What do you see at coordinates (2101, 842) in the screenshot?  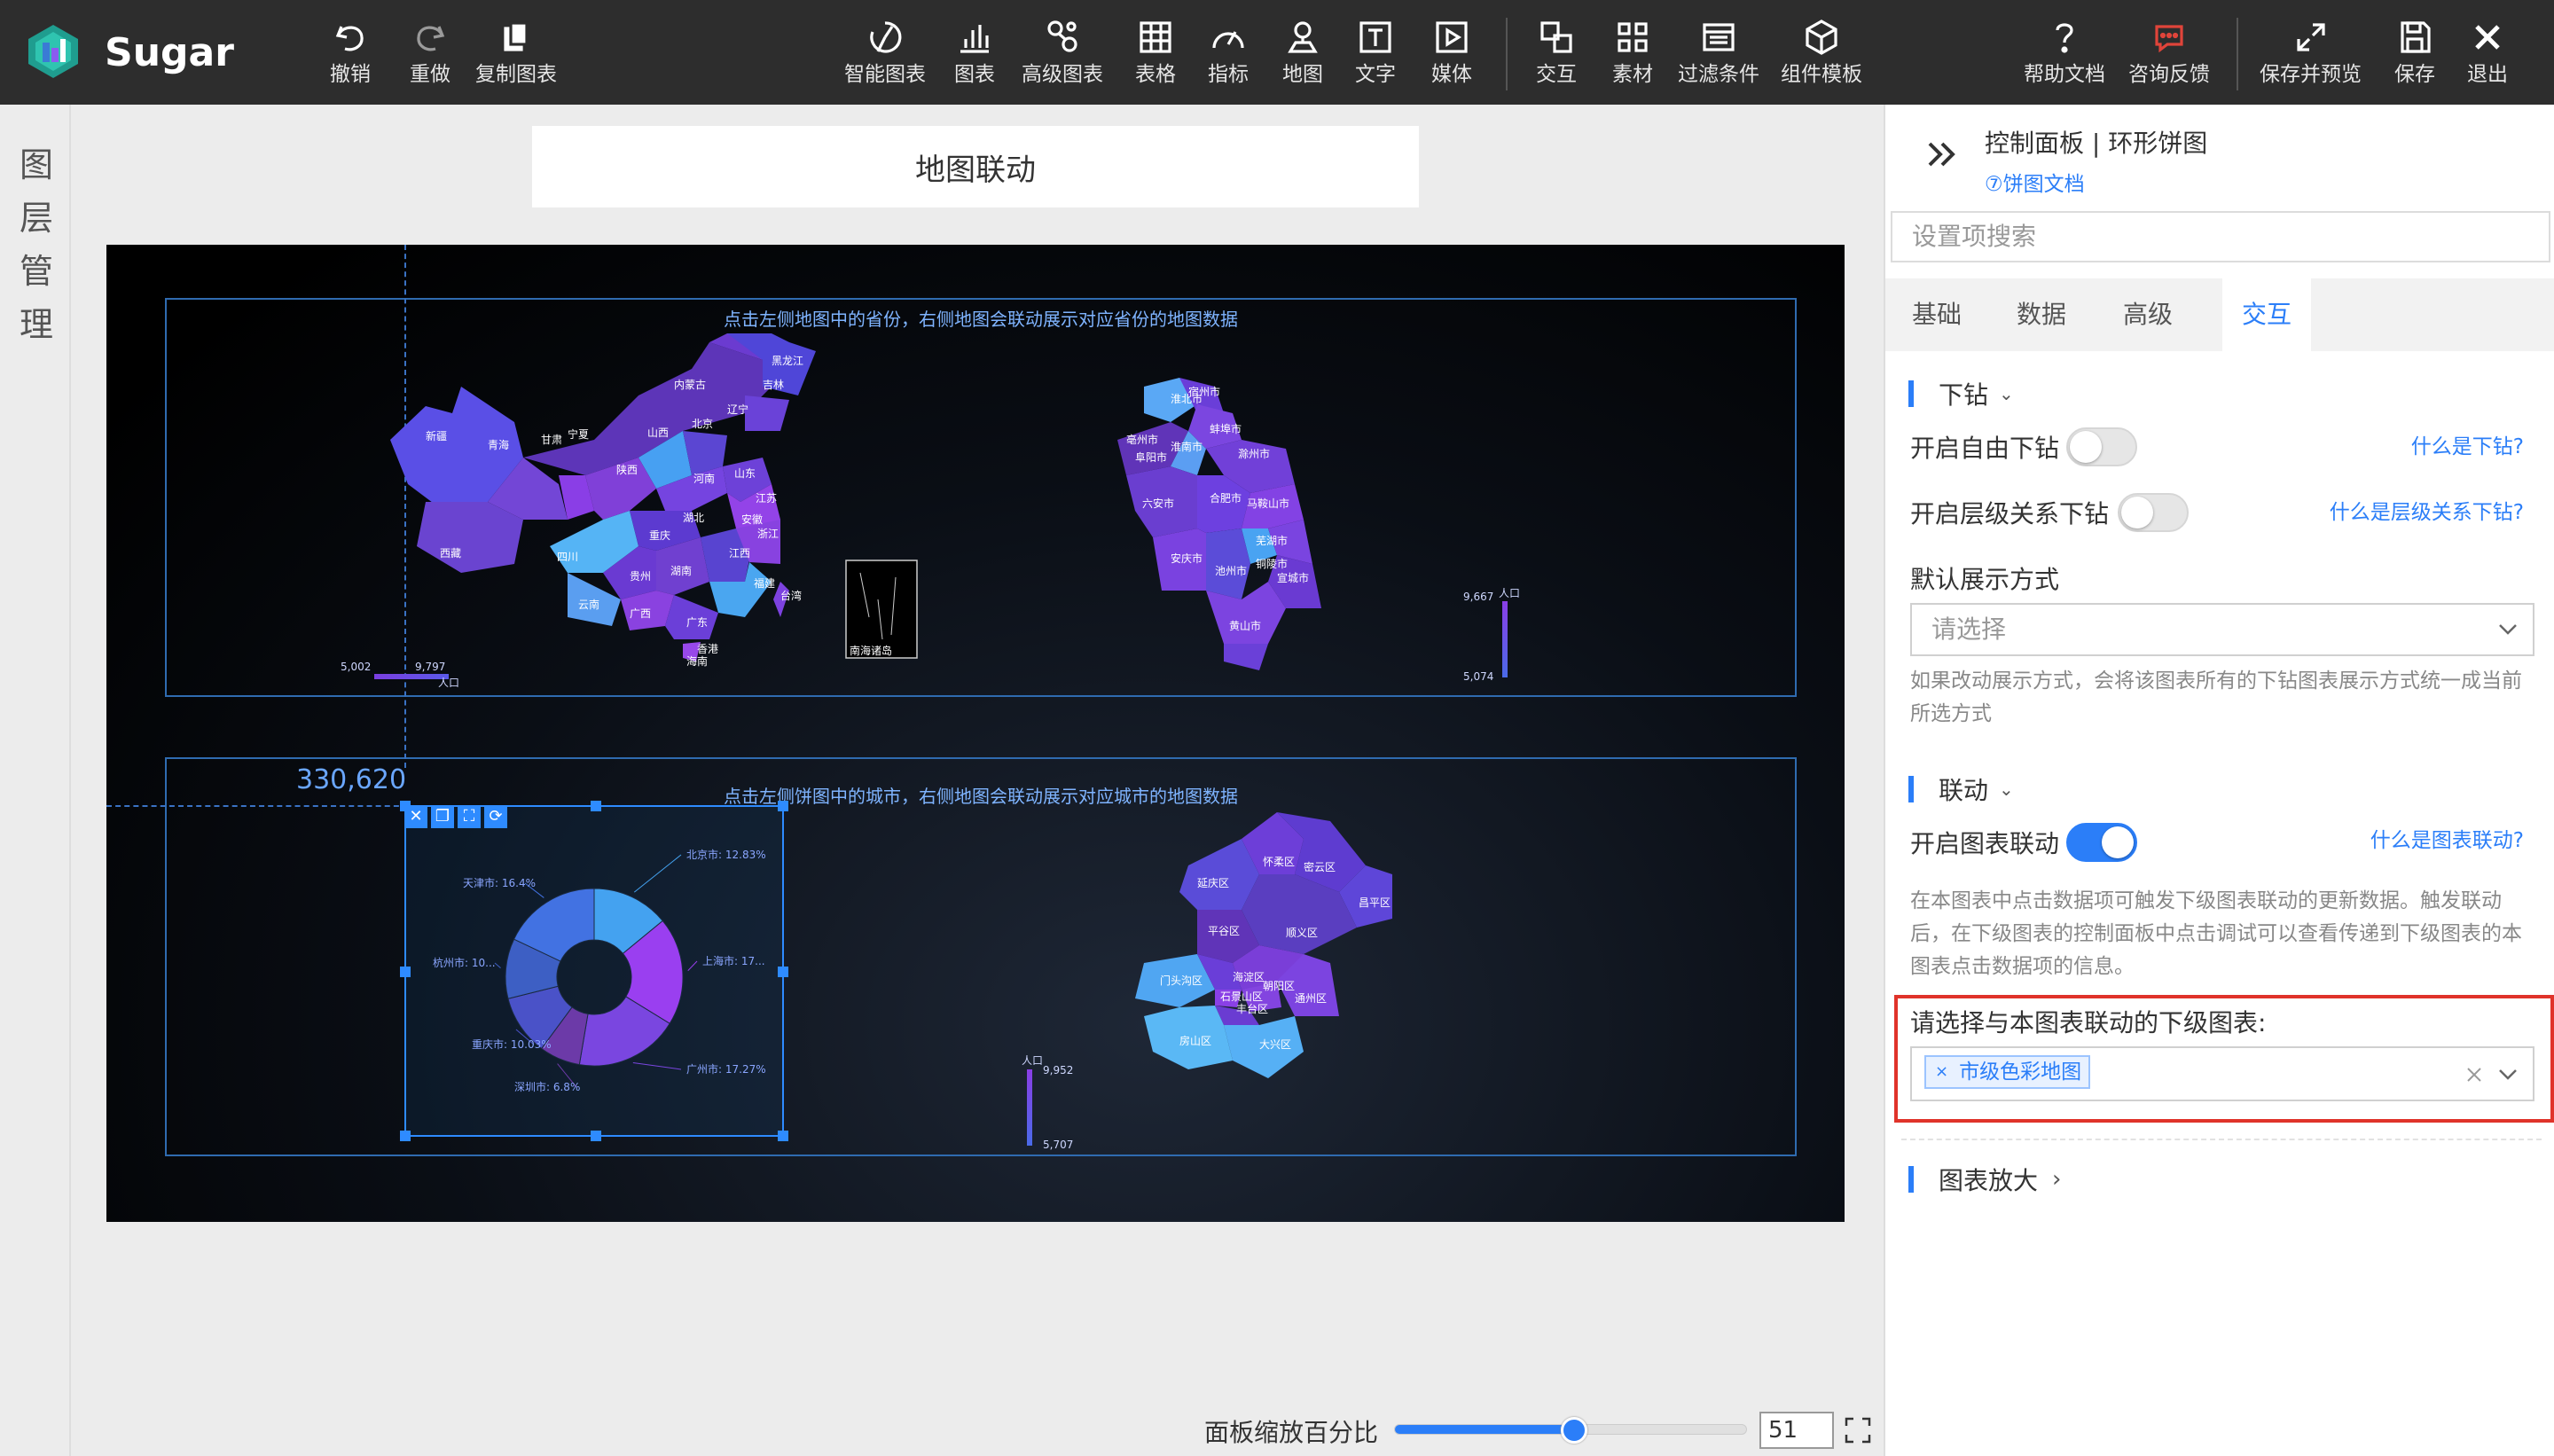 I see `enable-linkage-toggle` at bounding box center [2101, 842].